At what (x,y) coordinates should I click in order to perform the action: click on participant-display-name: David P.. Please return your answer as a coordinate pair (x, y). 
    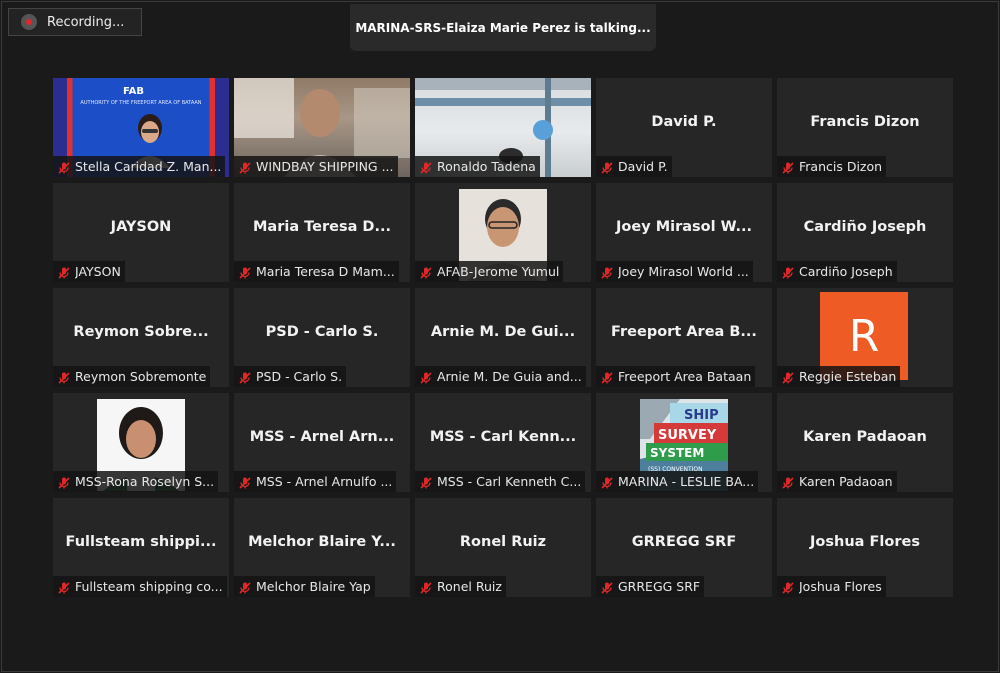
    Looking at the image, I should click on (684, 122).